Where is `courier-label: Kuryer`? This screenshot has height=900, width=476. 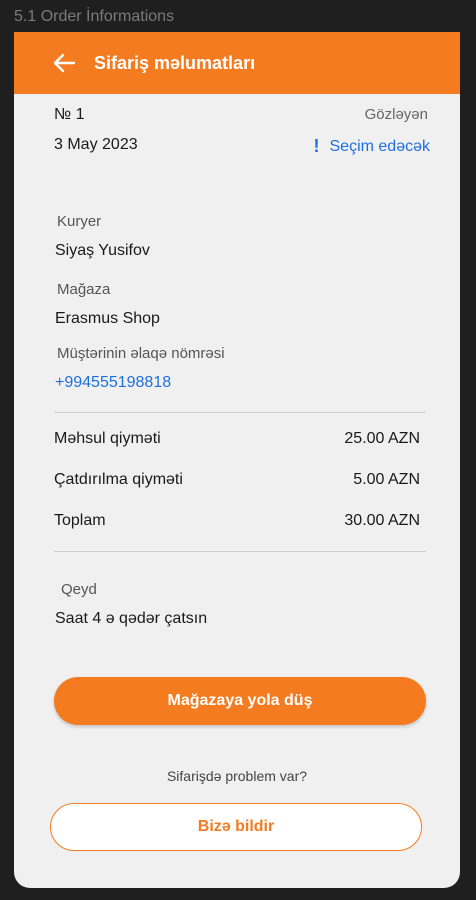
courier-label: Kuryer is located at coordinates (79, 221).